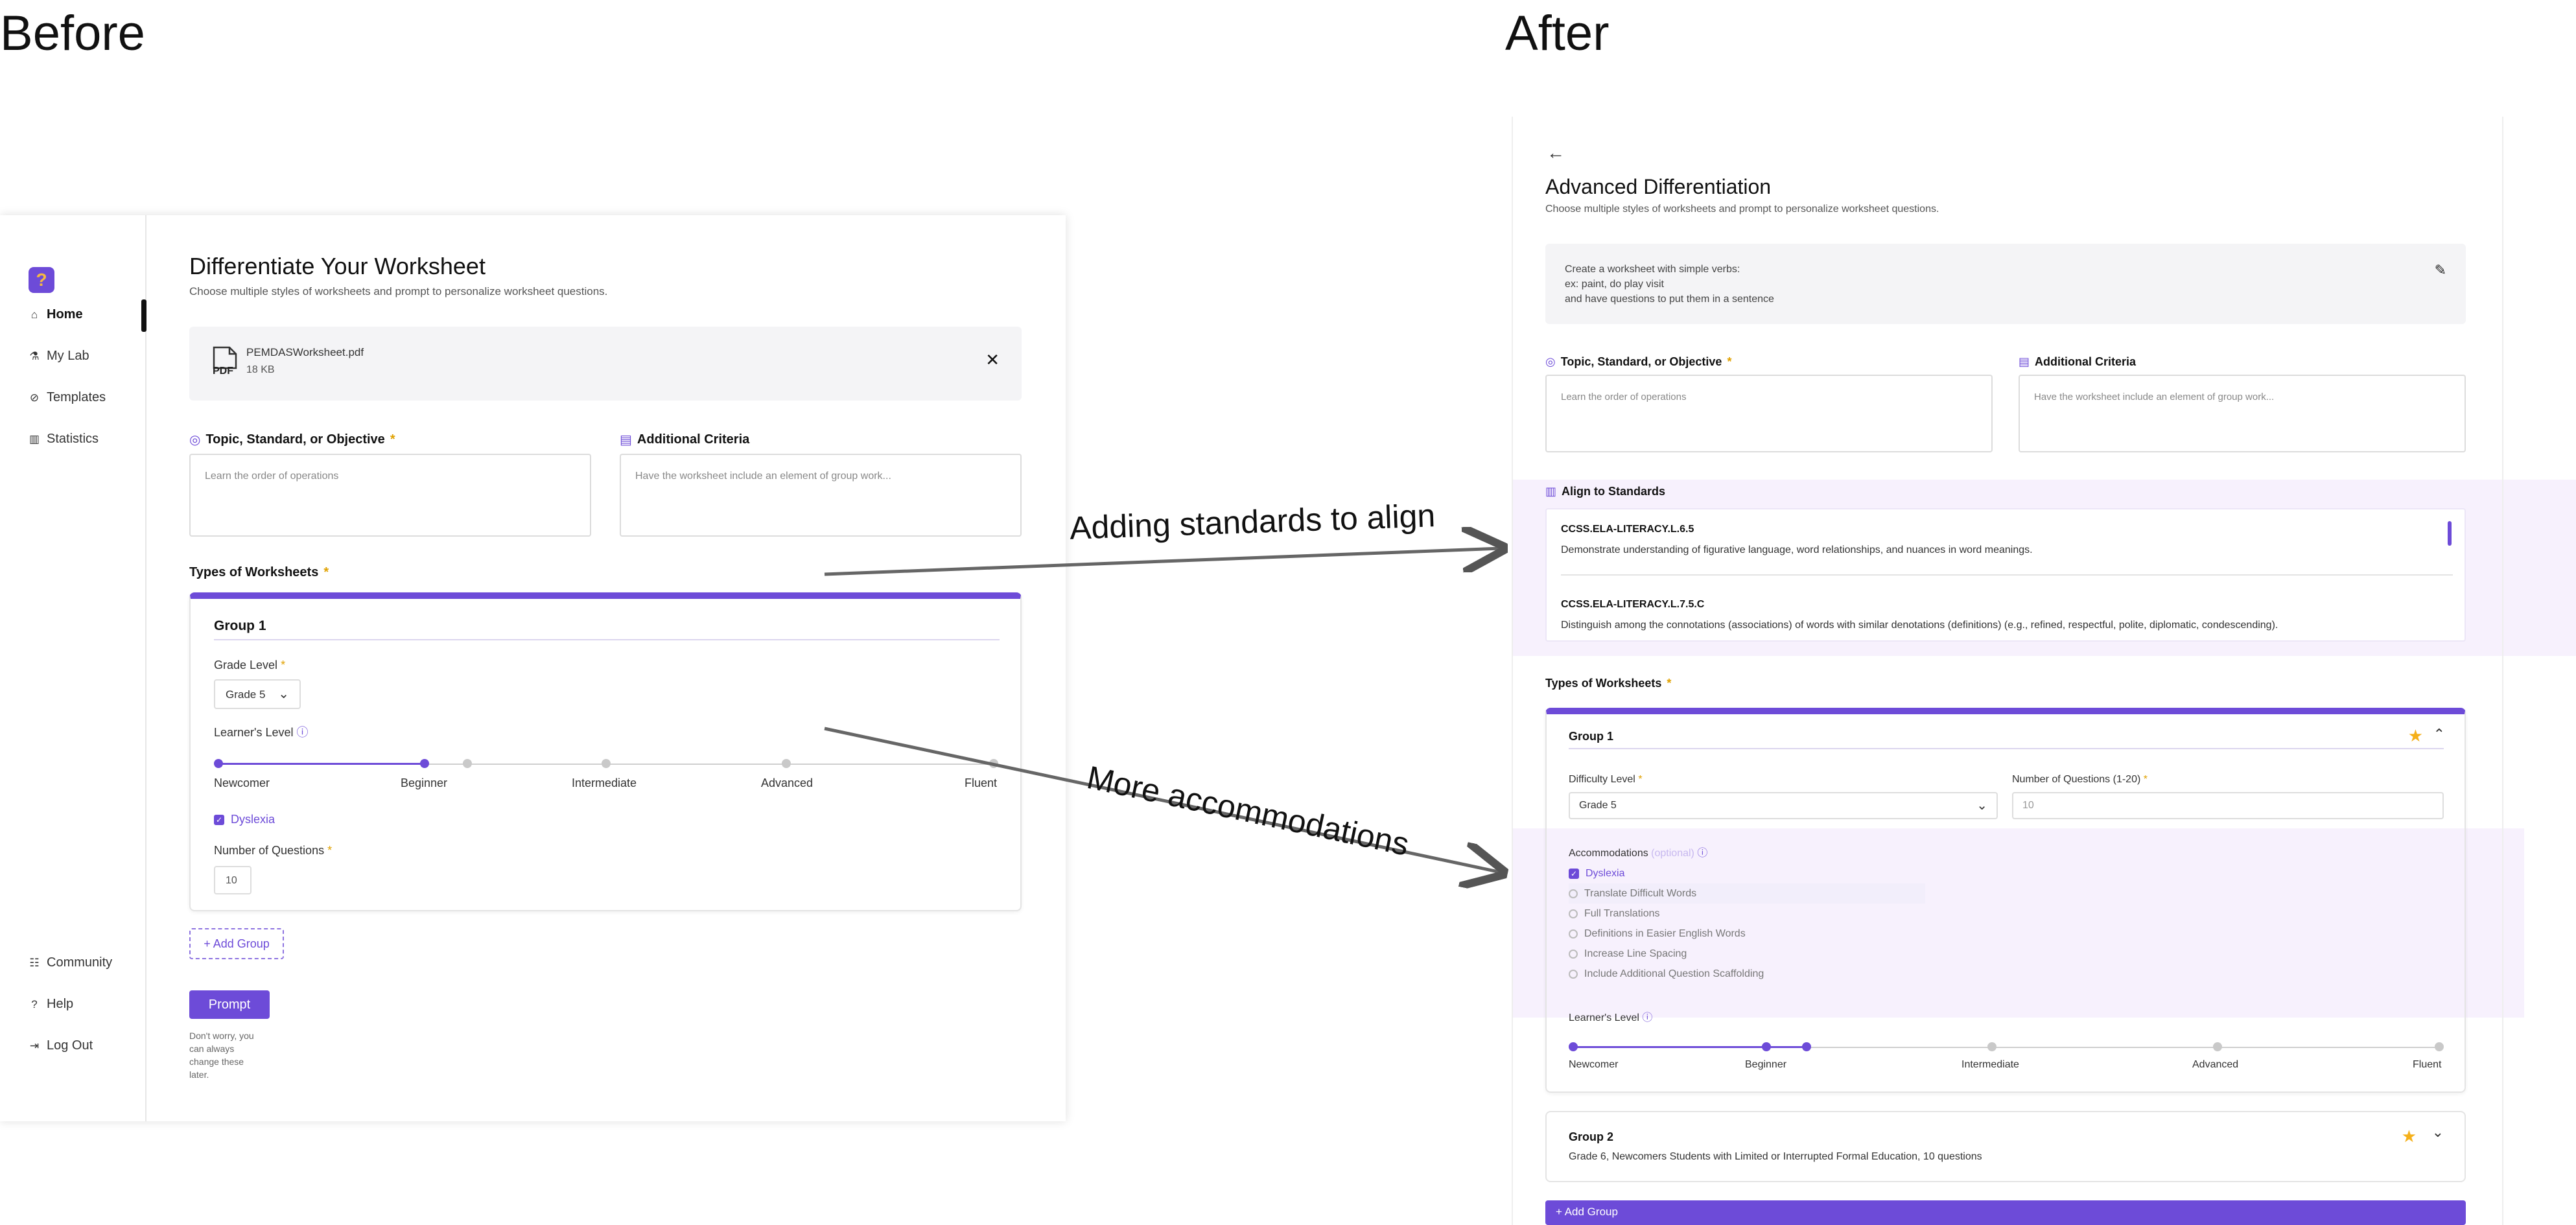 The height and width of the screenshot is (1225, 2576). What do you see at coordinates (1638, 361) in the screenshot?
I see `topic-label: ◎ Topic, Standard, or Objective *` at bounding box center [1638, 361].